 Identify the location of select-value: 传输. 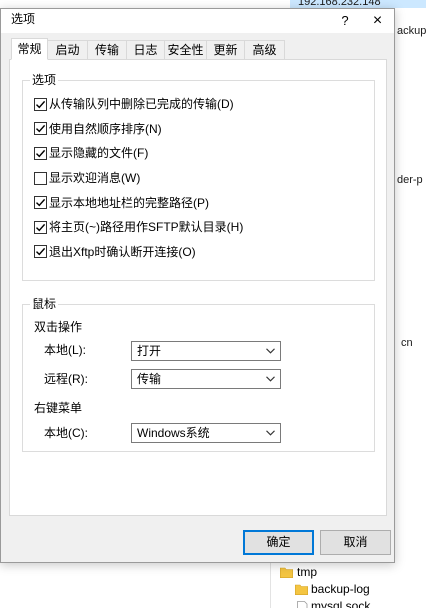
(149, 379).